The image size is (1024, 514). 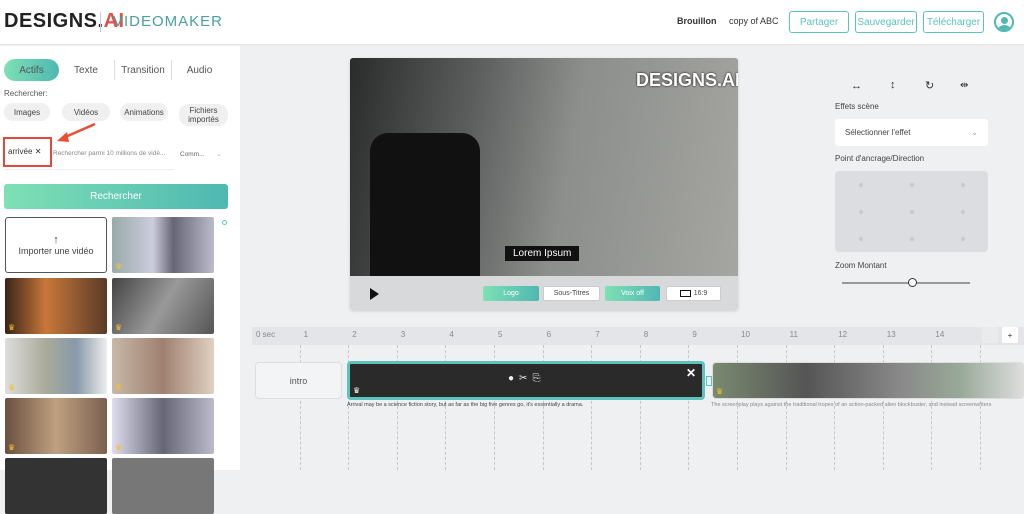 I want to click on timeline-tick: 3, so click(x=403, y=334).